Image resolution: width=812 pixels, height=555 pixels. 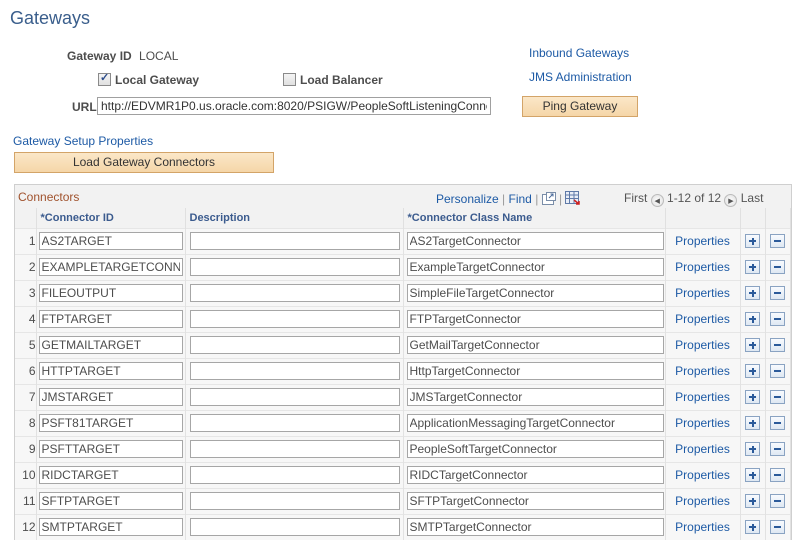 I want to click on load-balancer-checkbox: Load Balancer, so click(x=333, y=80).